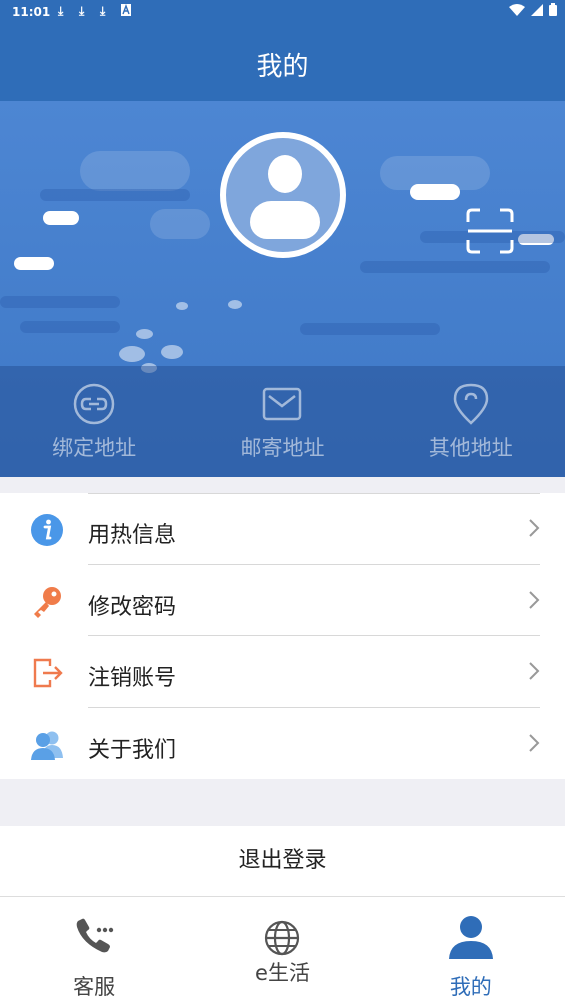 The width and height of the screenshot is (565, 1004). What do you see at coordinates (282, 448) in the screenshot?
I see `quick-action-label: 邮寄地址` at bounding box center [282, 448].